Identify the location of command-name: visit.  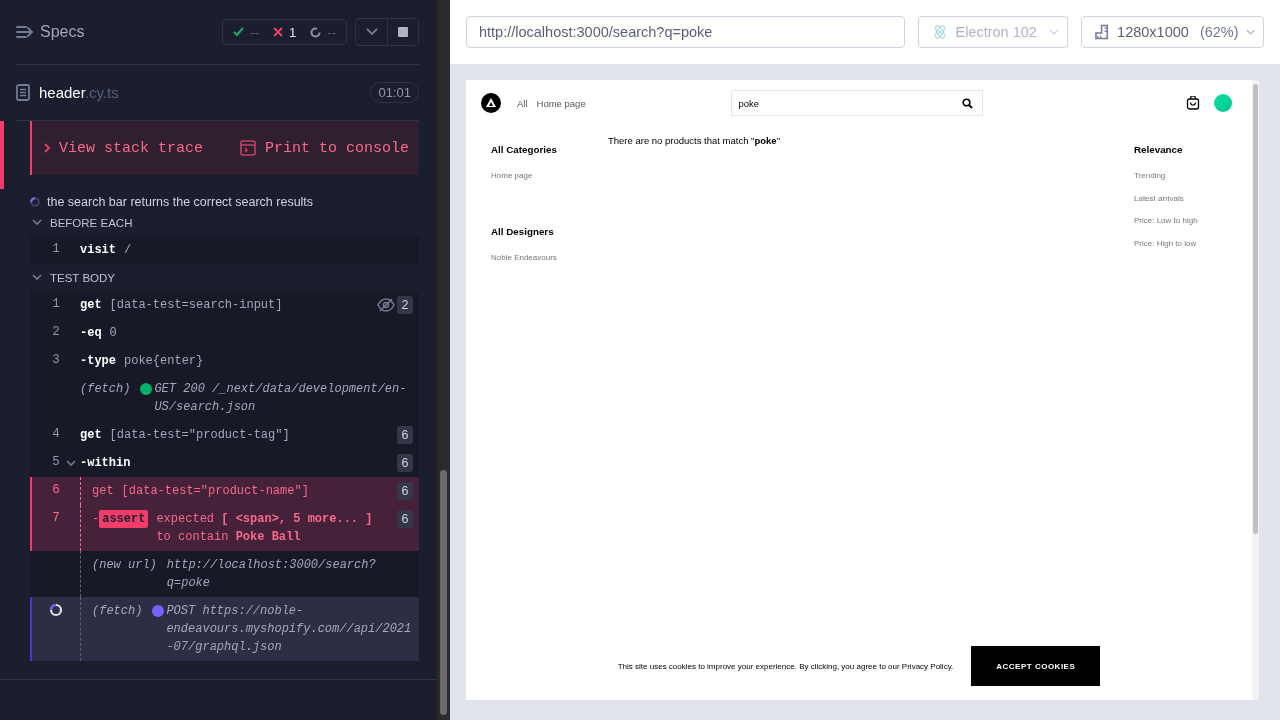
(98, 250).